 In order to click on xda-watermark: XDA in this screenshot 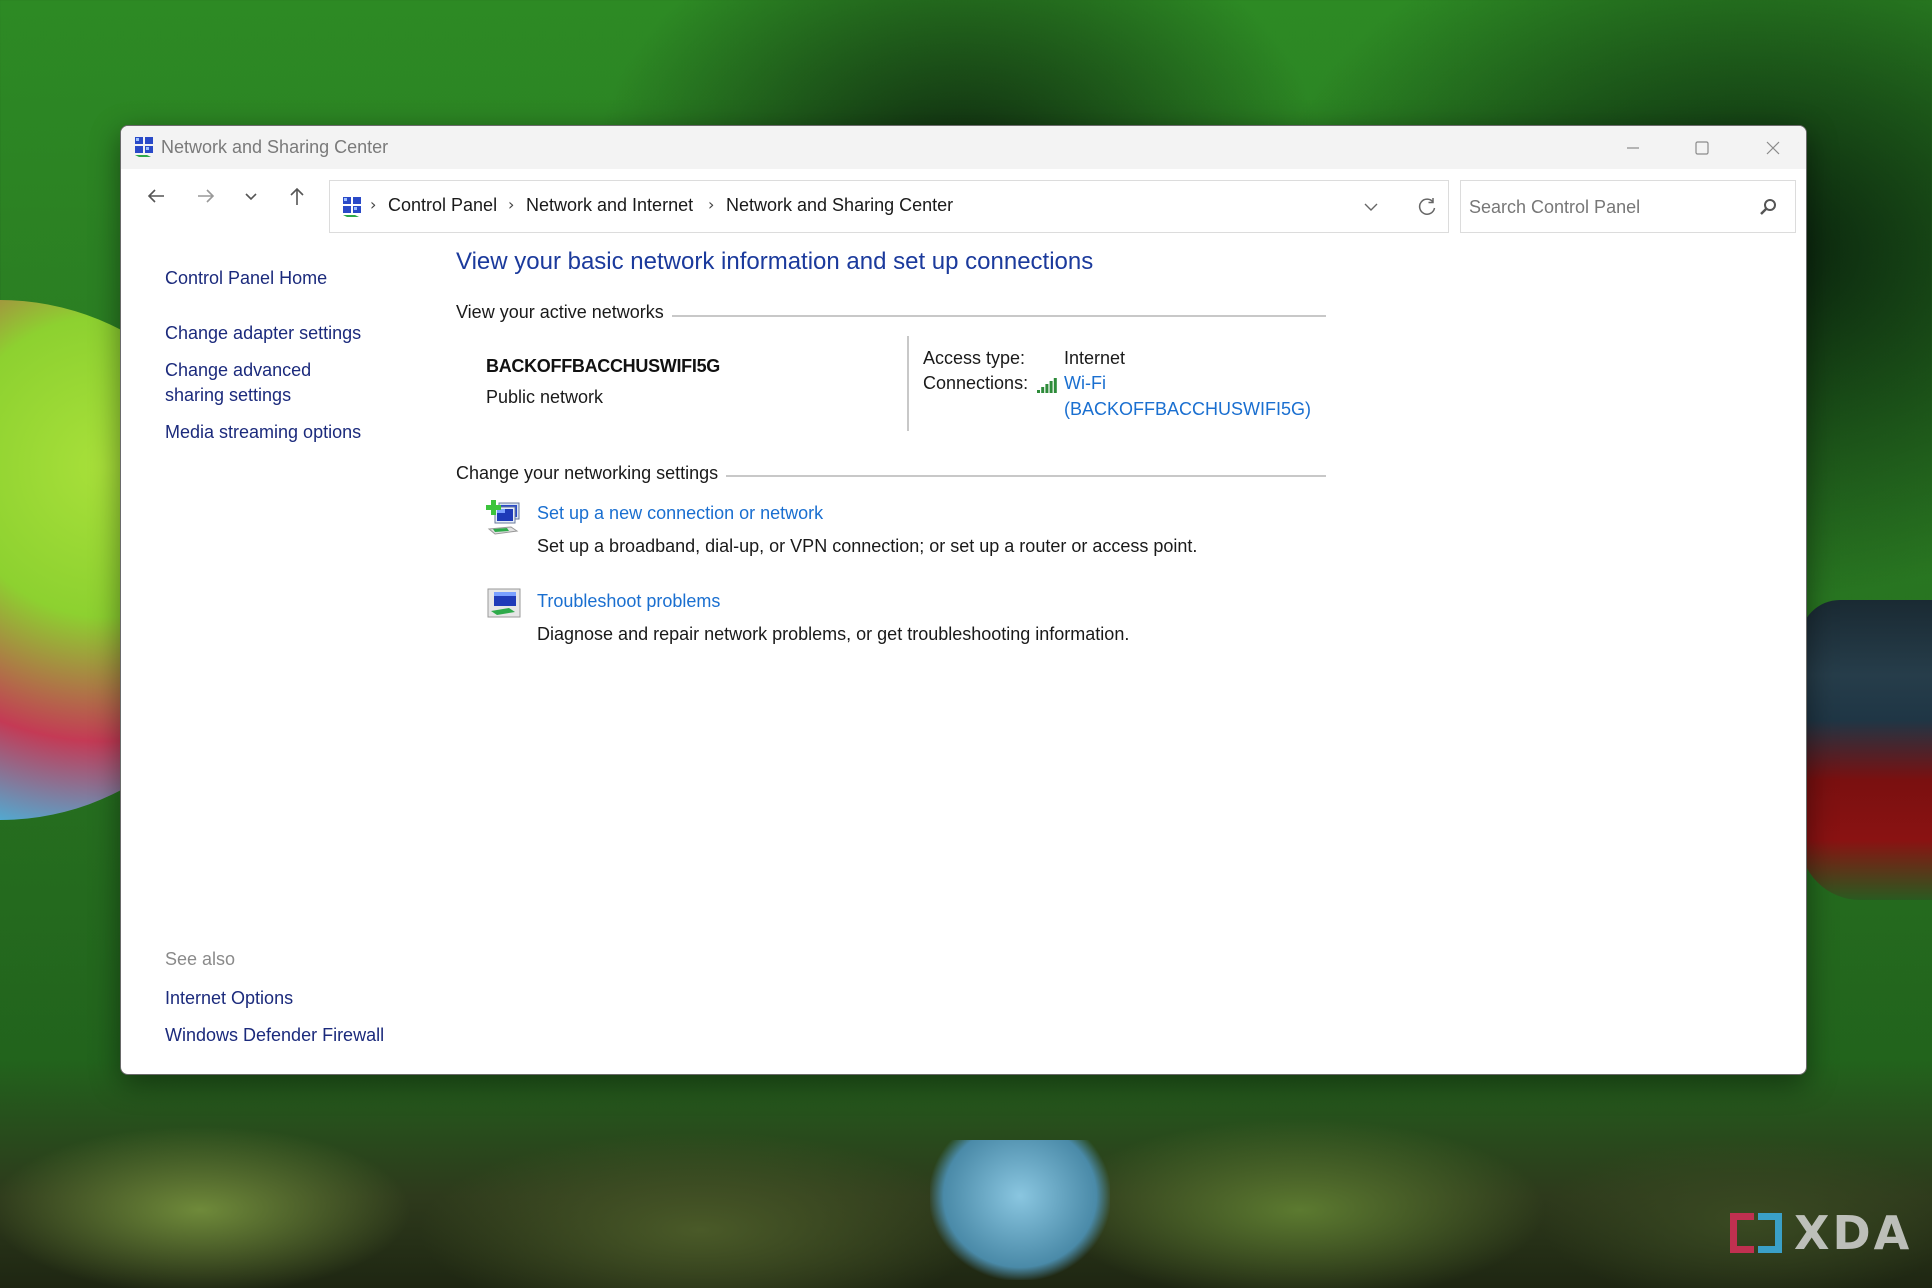, I will do `click(1821, 1233)`.